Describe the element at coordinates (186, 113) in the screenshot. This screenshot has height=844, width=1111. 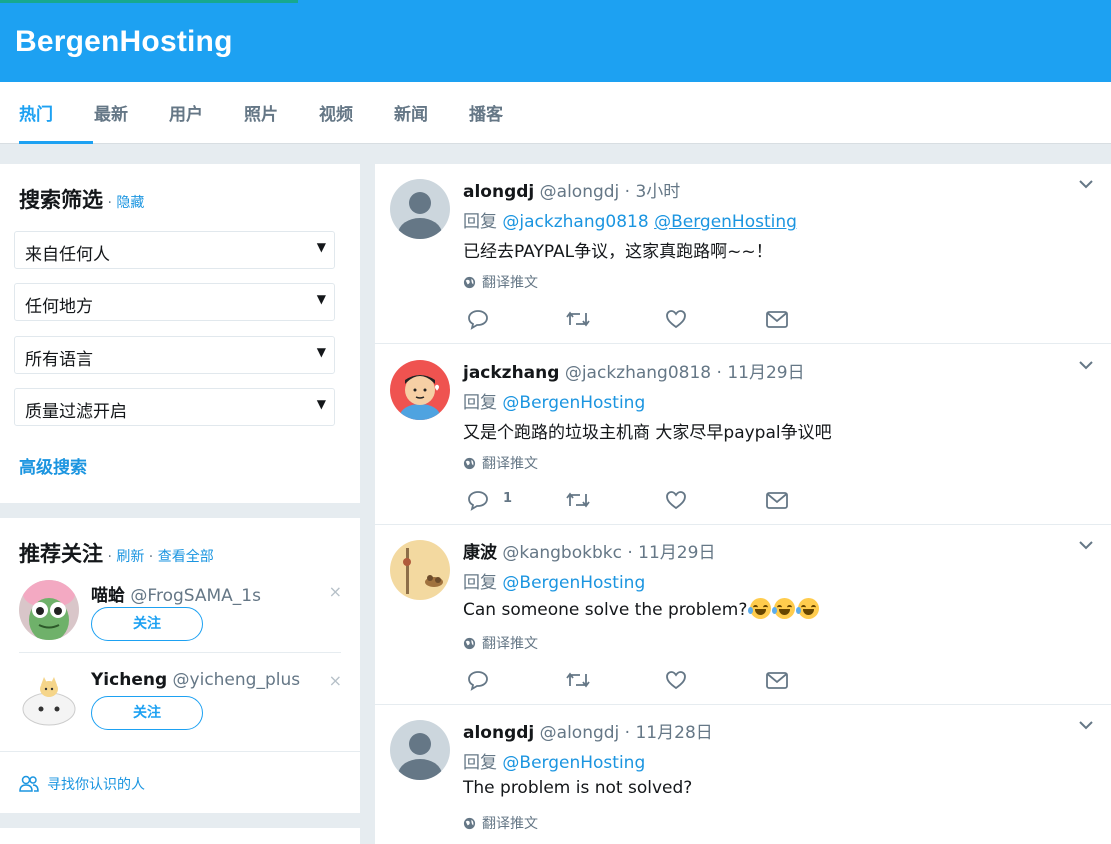
I see `tab-users: 用户` at that location.